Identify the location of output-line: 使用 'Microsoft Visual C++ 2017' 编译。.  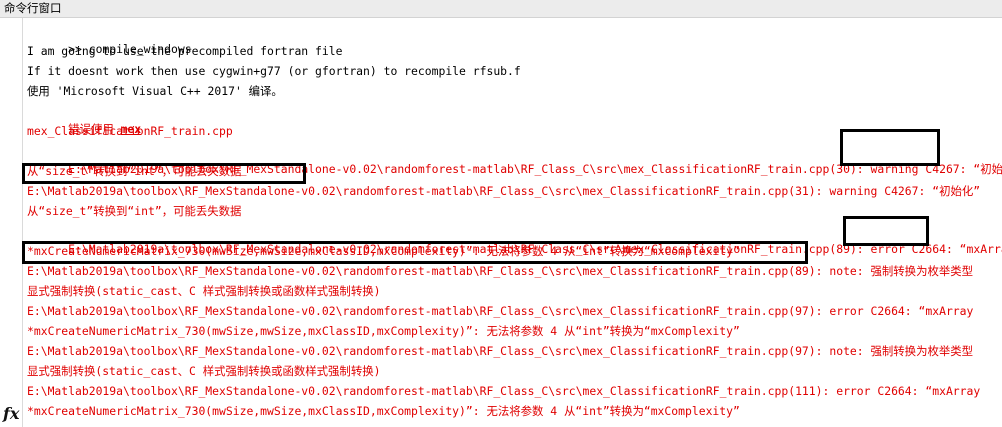
(155, 91).